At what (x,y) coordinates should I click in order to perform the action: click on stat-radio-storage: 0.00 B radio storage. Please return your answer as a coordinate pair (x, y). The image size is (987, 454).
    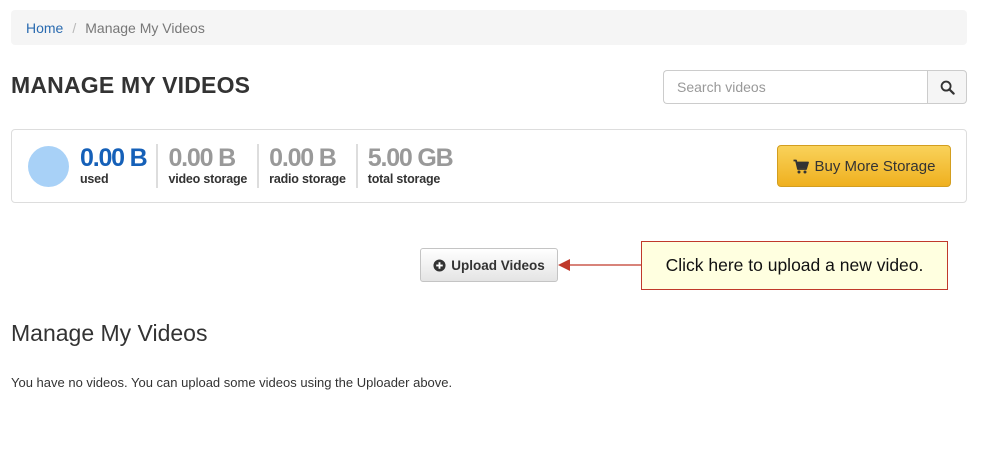
    Looking at the image, I should click on (306, 166).